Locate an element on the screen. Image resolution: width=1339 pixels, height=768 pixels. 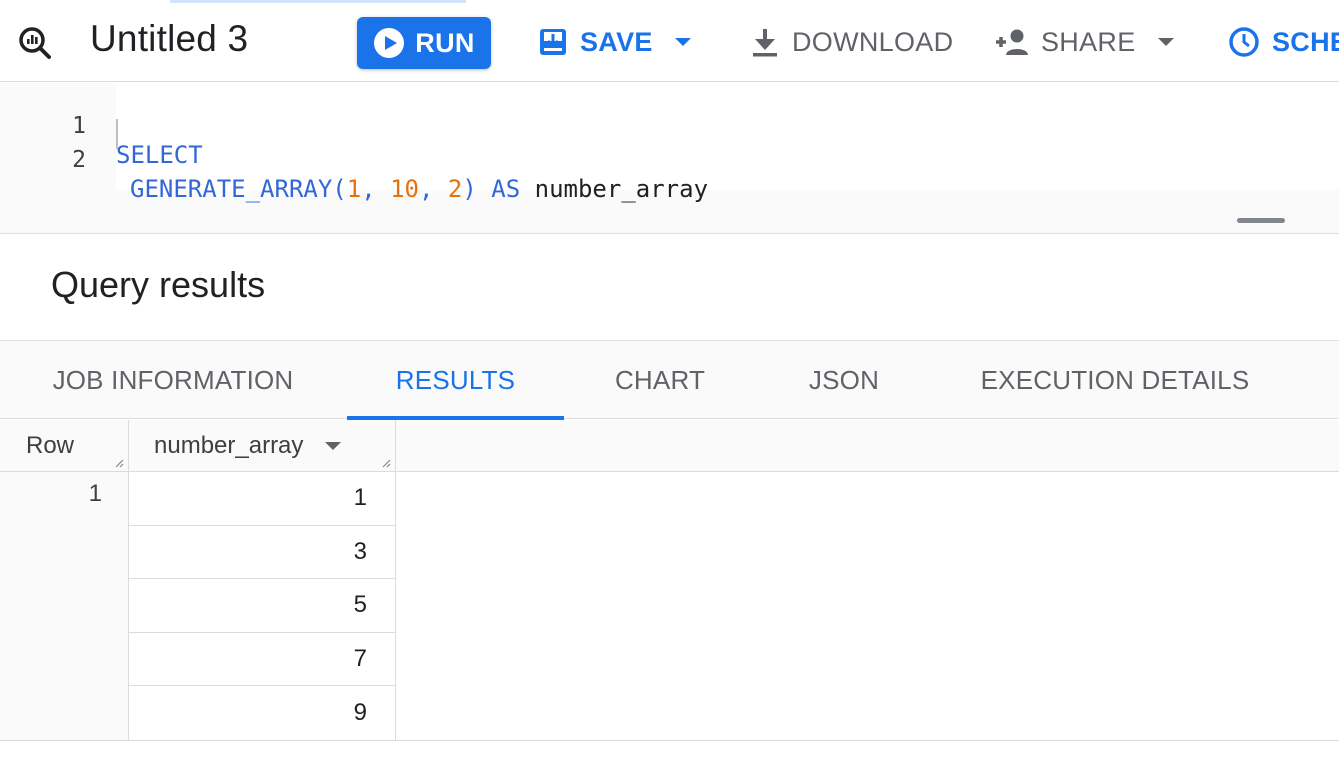
download-icon is located at coordinates (765, 43).